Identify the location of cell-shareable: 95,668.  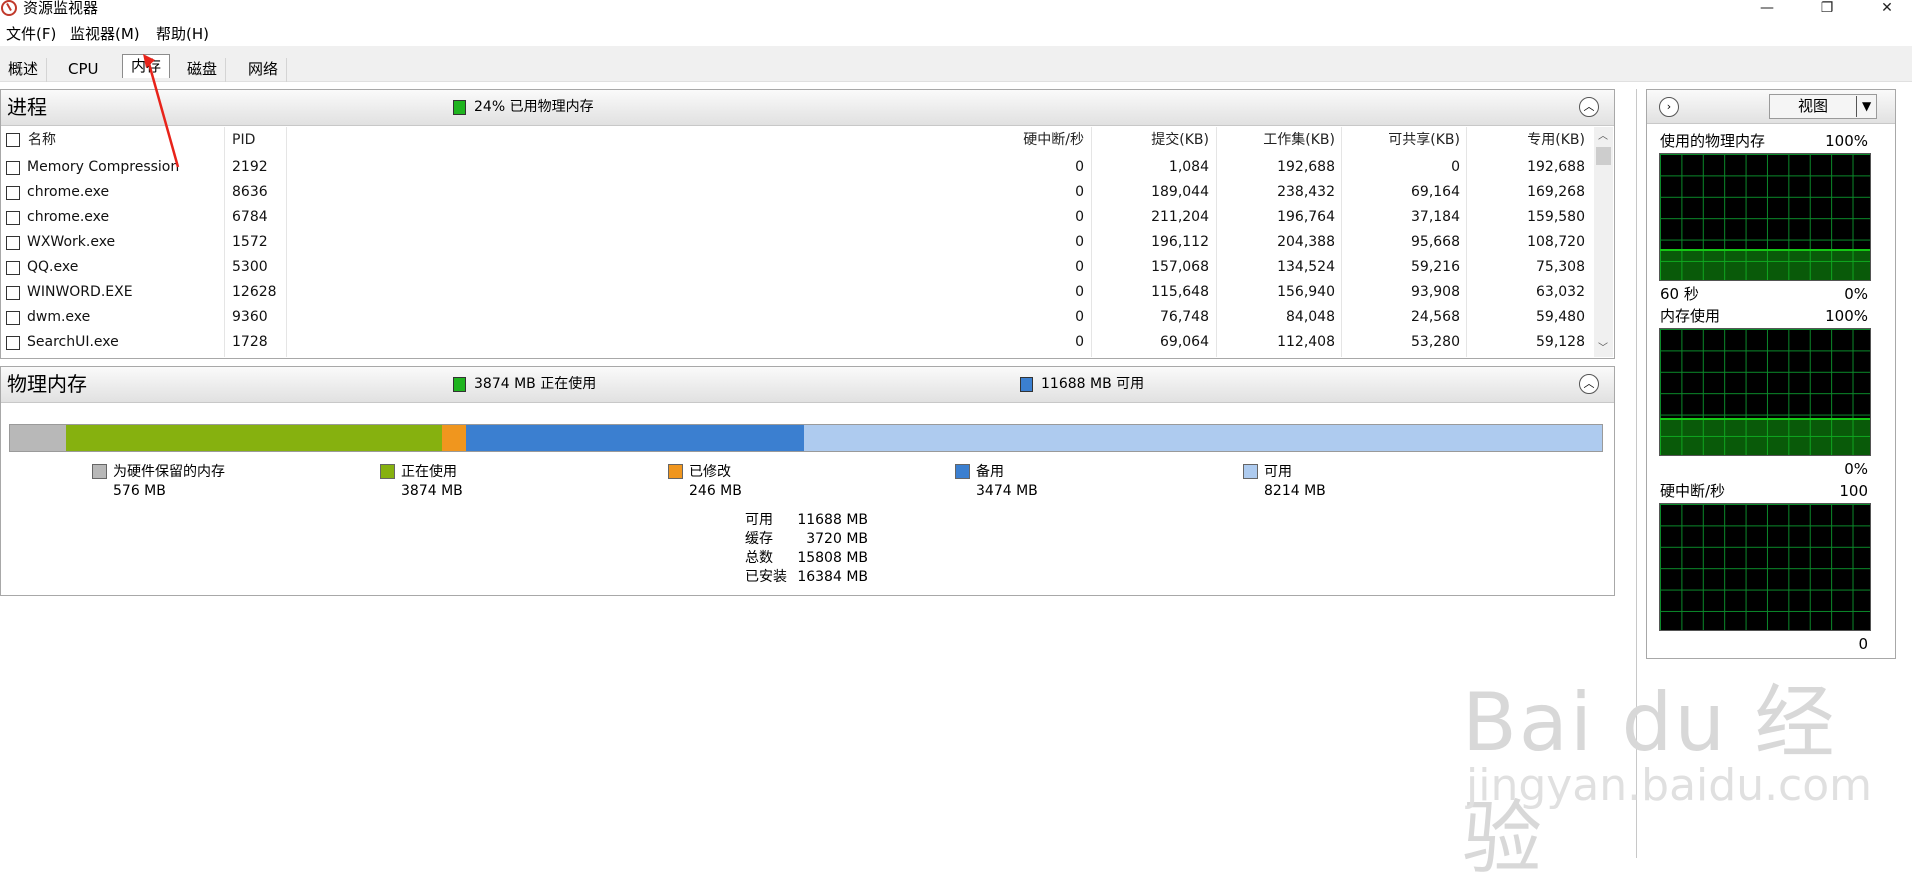
(1435, 242).